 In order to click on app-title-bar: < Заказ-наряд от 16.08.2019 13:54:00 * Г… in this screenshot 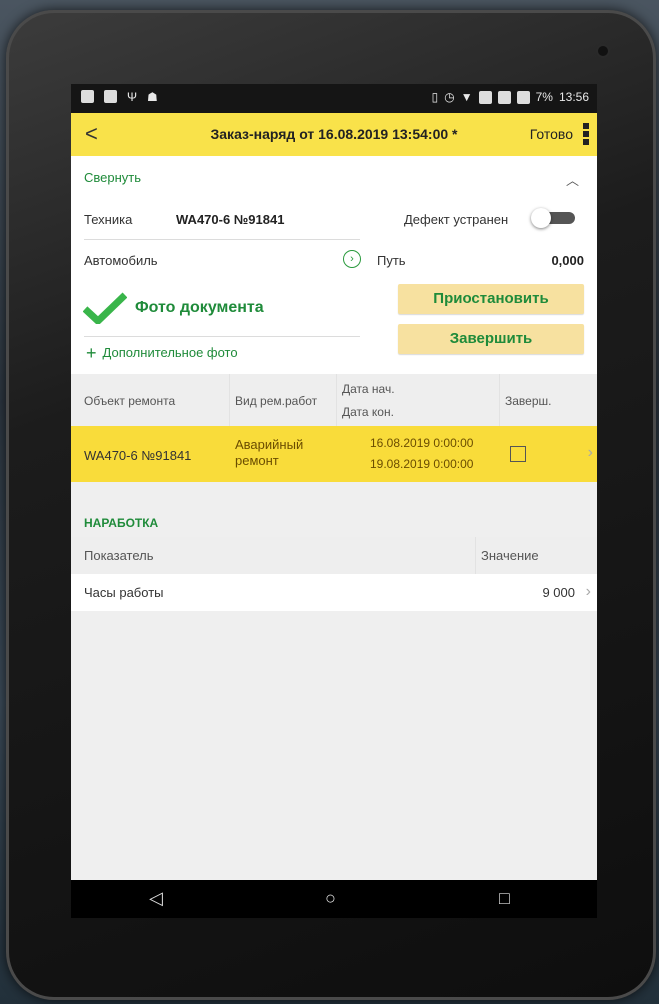, I will do `click(334, 134)`.